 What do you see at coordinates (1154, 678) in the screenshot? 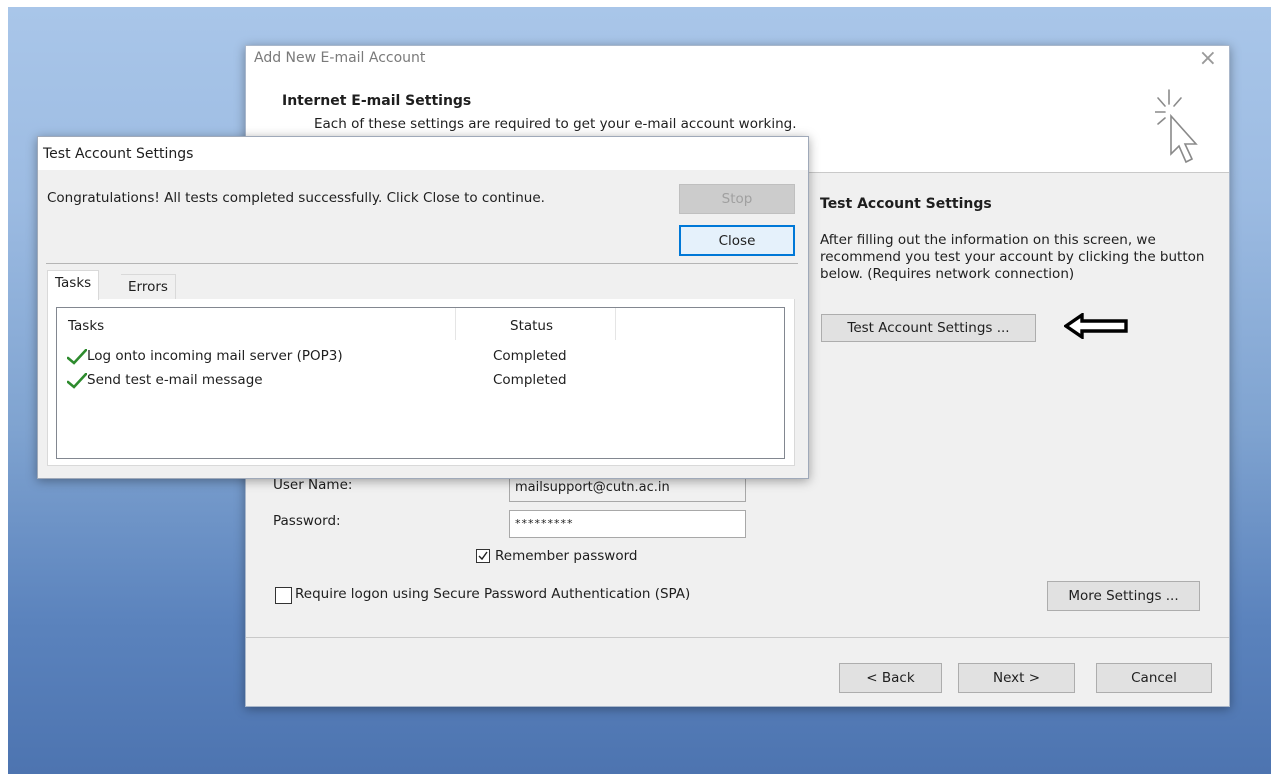
I see `cancel-button: Cancel` at bounding box center [1154, 678].